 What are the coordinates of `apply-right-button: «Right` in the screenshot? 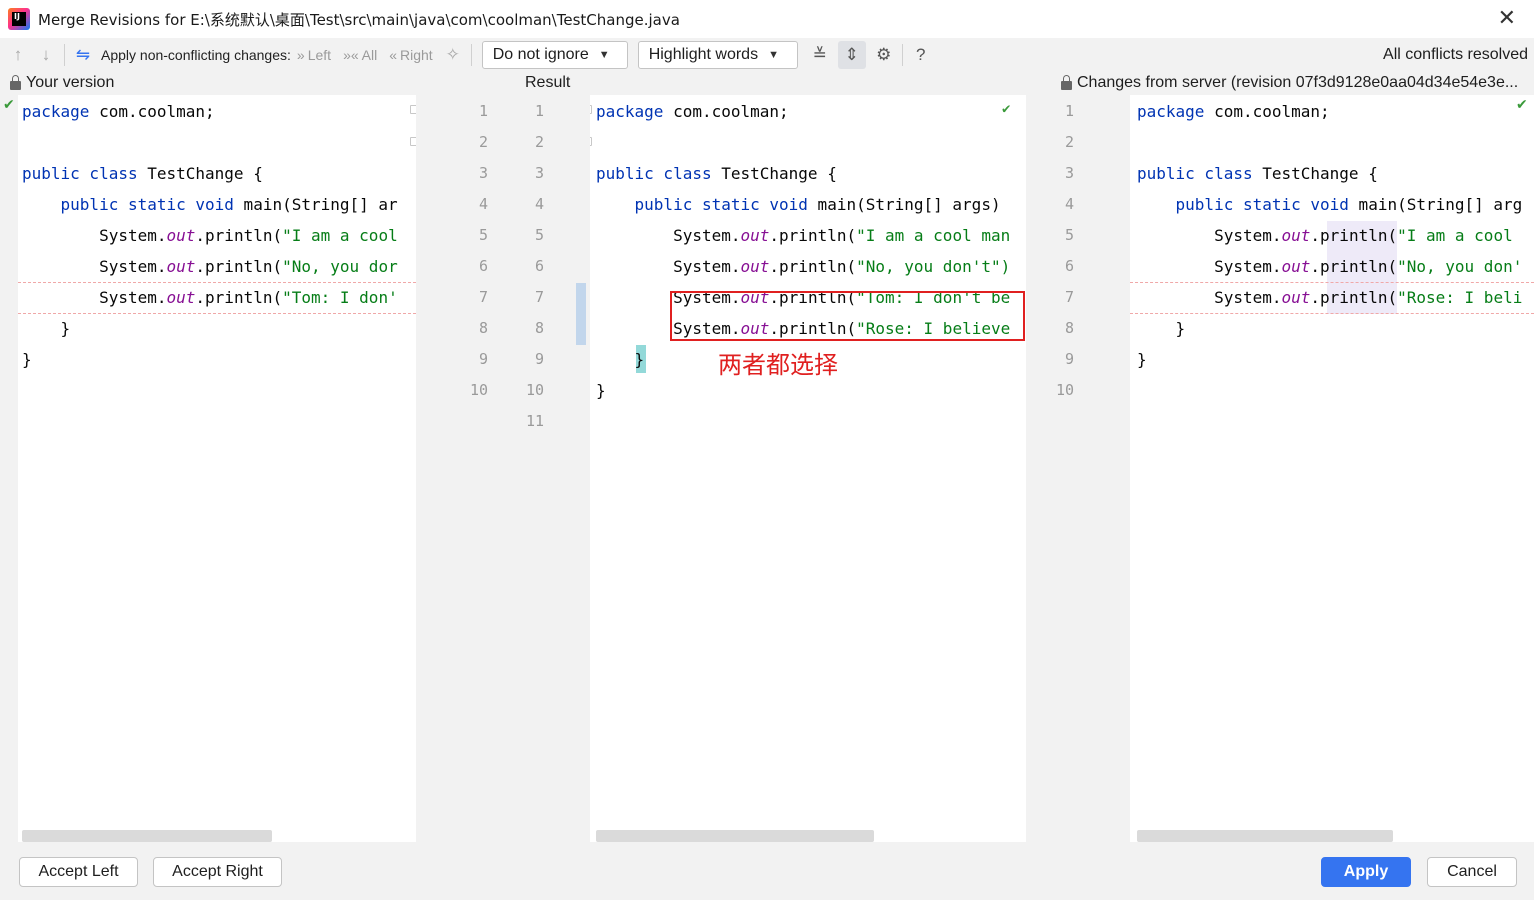 It's located at (410, 55).